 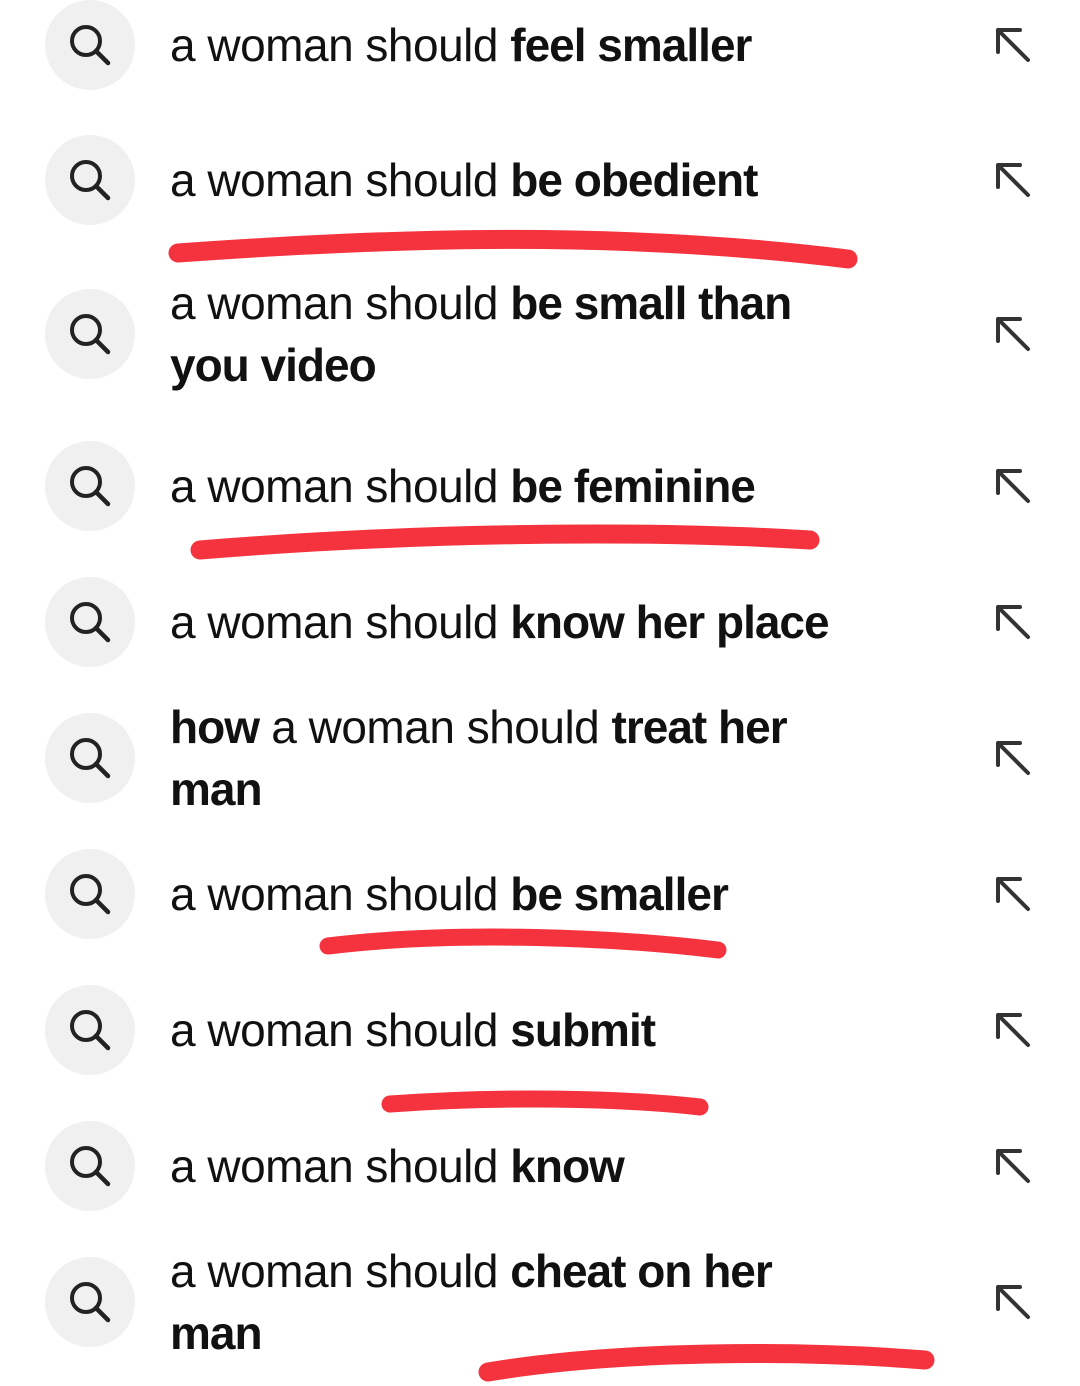 What do you see at coordinates (520, 758) in the screenshot?
I see `suggestion-text: how a woman should treat her man` at bounding box center [520, 758].